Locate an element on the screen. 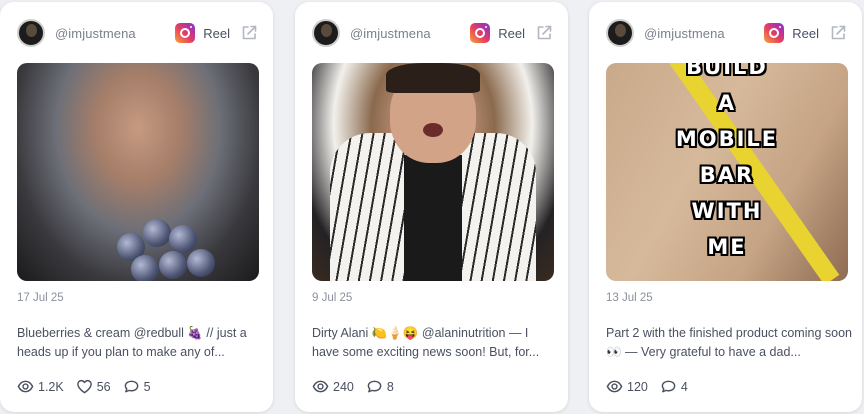 The height and width of the screenshot is (414, 864). likes-stat: 56 is located at coordinates (93, 386).